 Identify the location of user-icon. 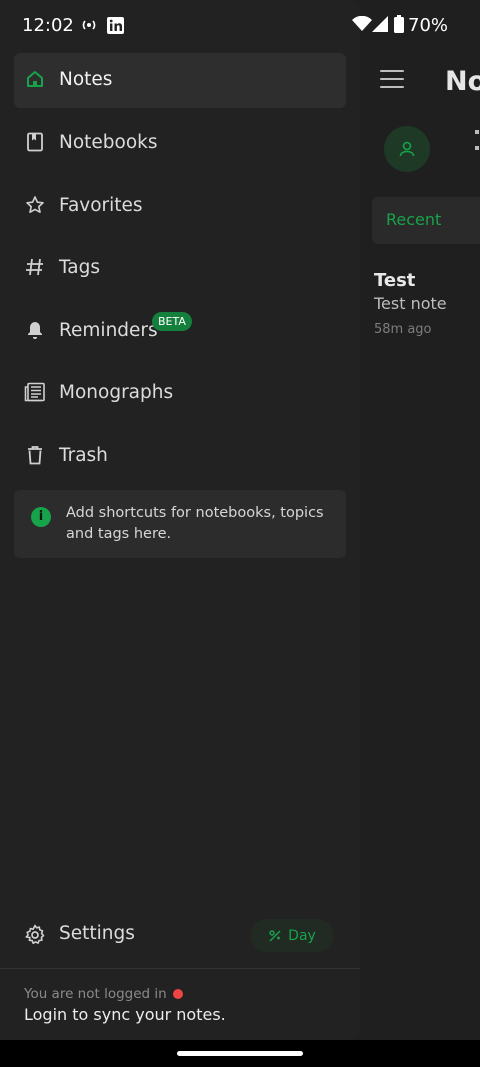
(407, 149).